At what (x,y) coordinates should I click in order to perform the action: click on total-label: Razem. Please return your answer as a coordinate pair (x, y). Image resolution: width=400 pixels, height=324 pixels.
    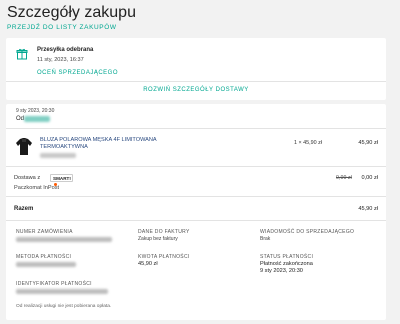
    Looking at the image, I should click on (24, 209).